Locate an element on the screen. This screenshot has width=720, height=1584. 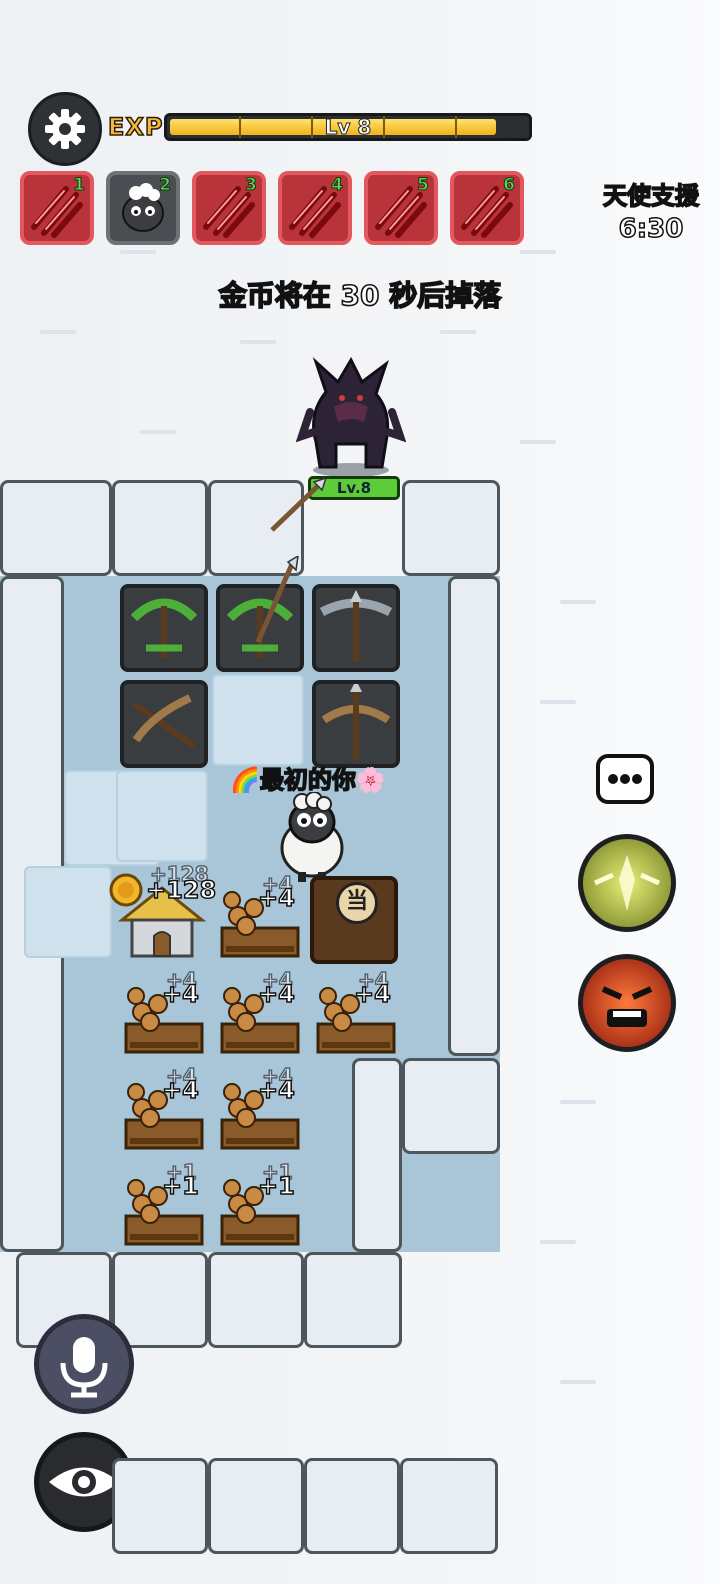
sheep-player is located at coordinates (312, 838).